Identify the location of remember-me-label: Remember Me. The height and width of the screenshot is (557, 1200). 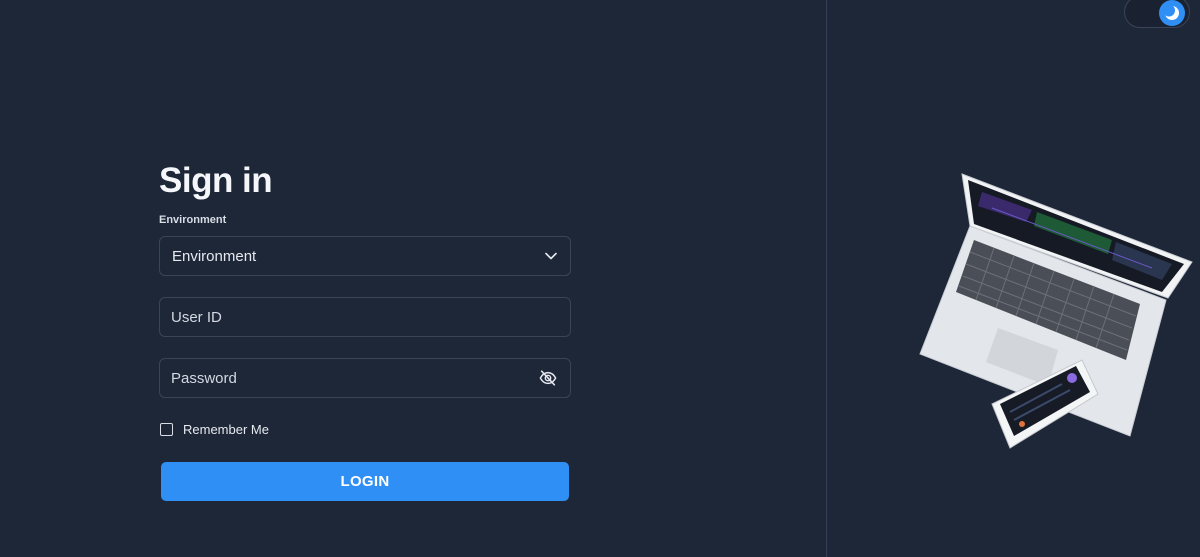
(226, 429).